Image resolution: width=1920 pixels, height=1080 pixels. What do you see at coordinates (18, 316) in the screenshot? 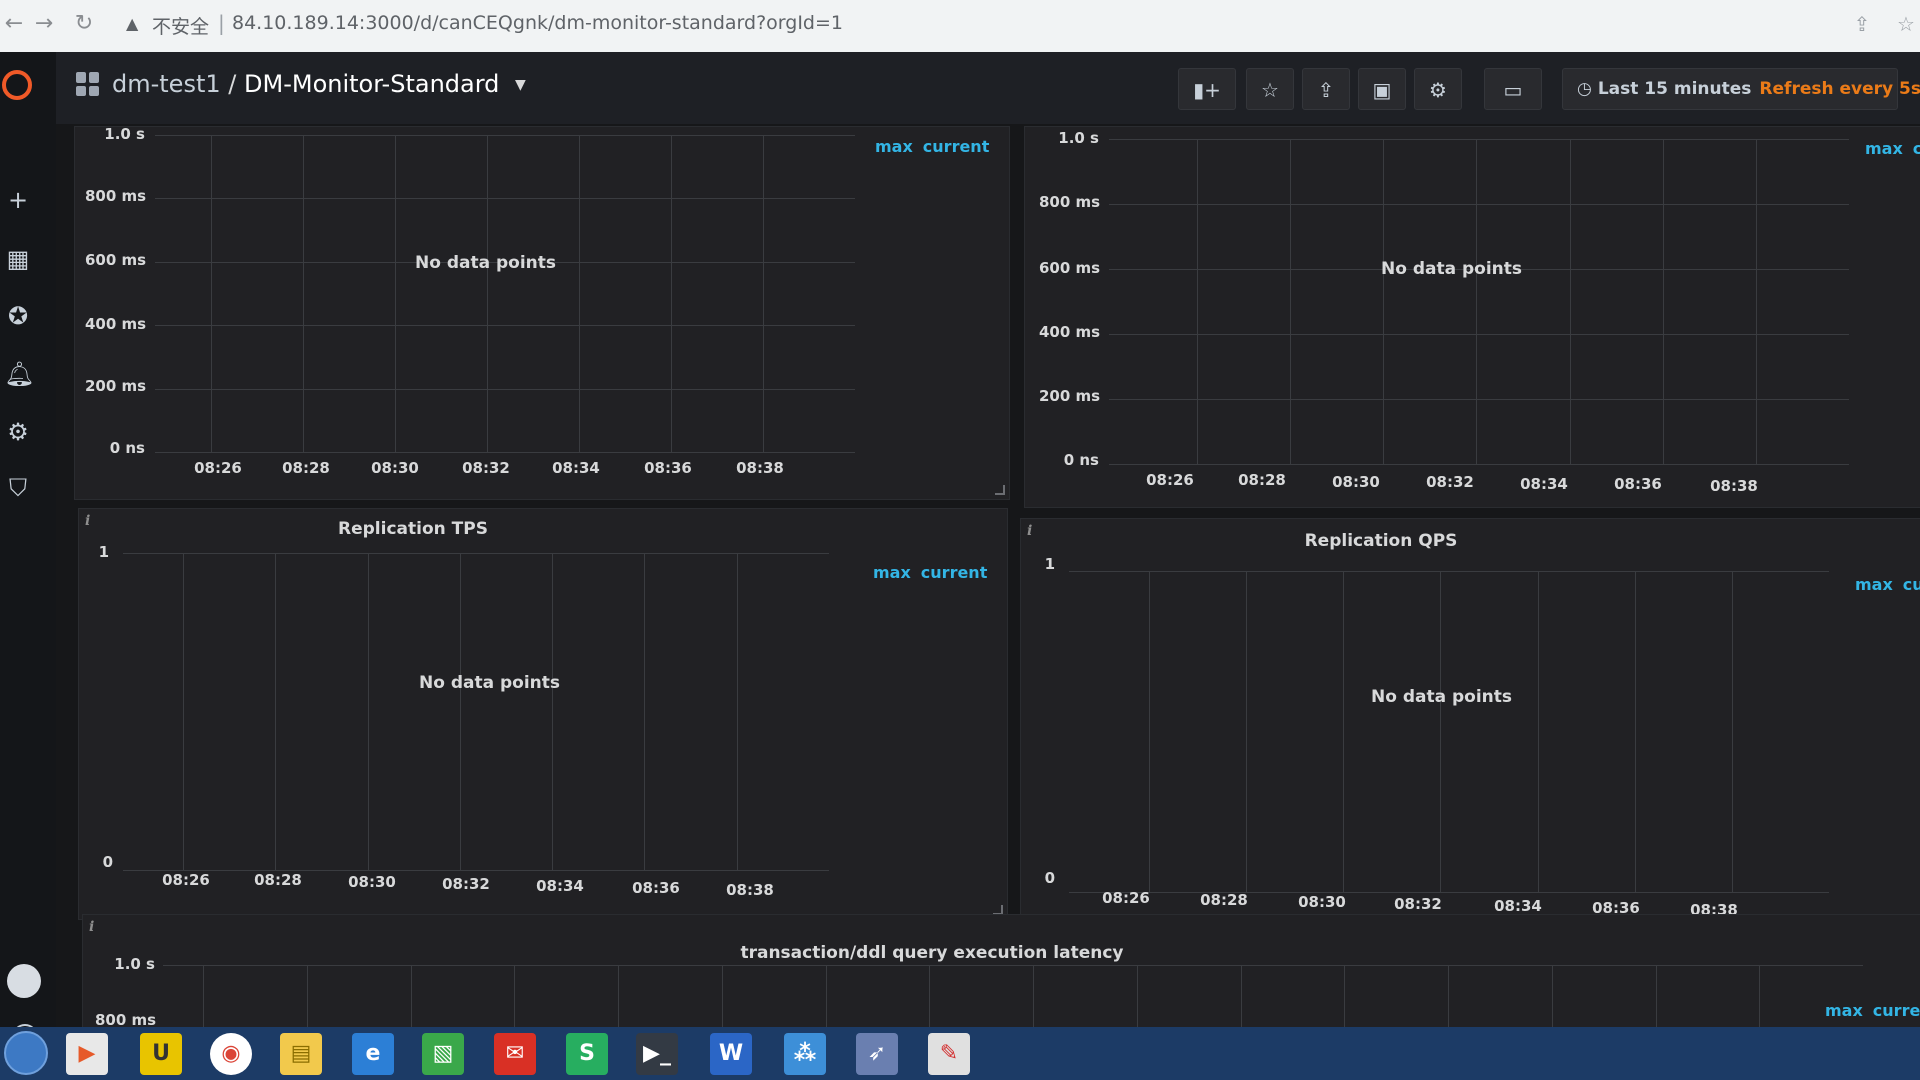
I see `explore-compass-icon: ✪` at bounding box center [18, 316].